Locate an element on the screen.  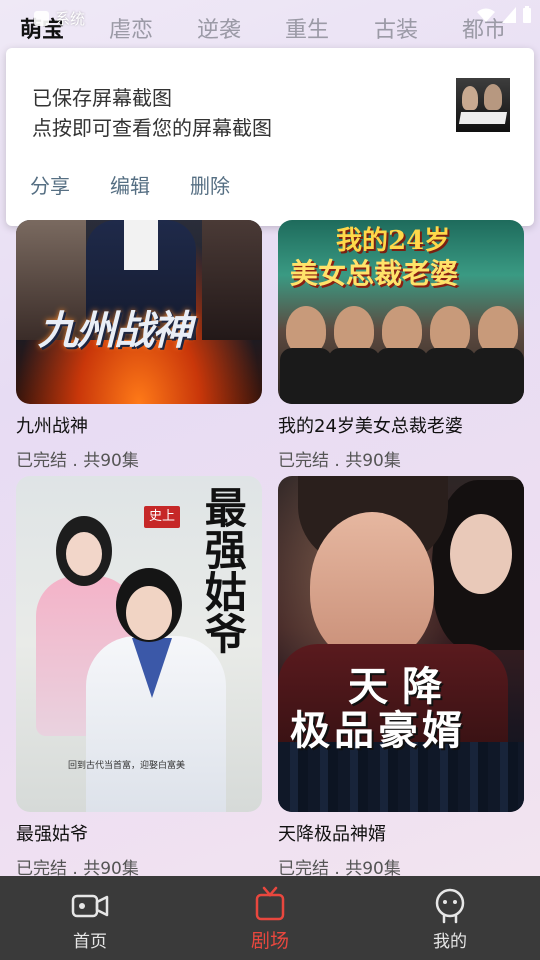
bottom-navigation: 首页 剧场 我的 is located at coordinates (270, 918).